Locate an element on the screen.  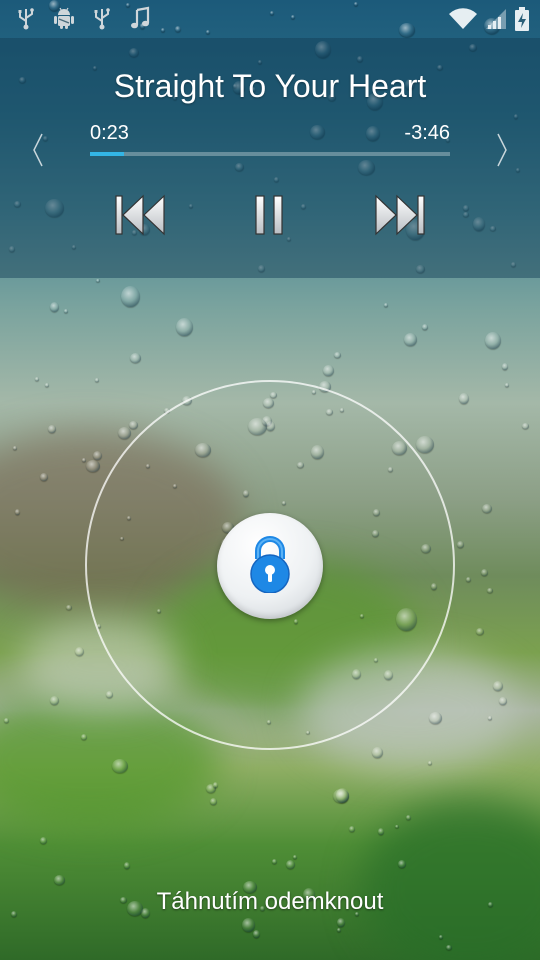
battery-charging-icon is located at coordinates (522, 21).